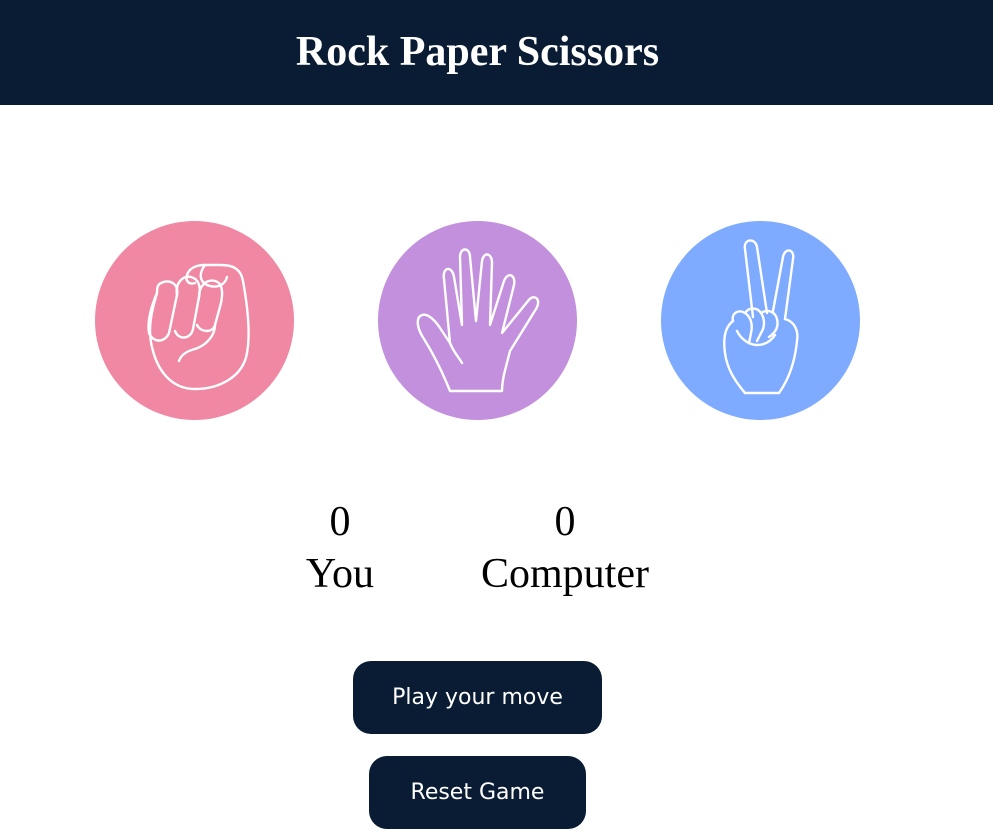 The height and width of the screenshot is (840, 993). I want to click on computer-score-value: 0, so click(565, 522).